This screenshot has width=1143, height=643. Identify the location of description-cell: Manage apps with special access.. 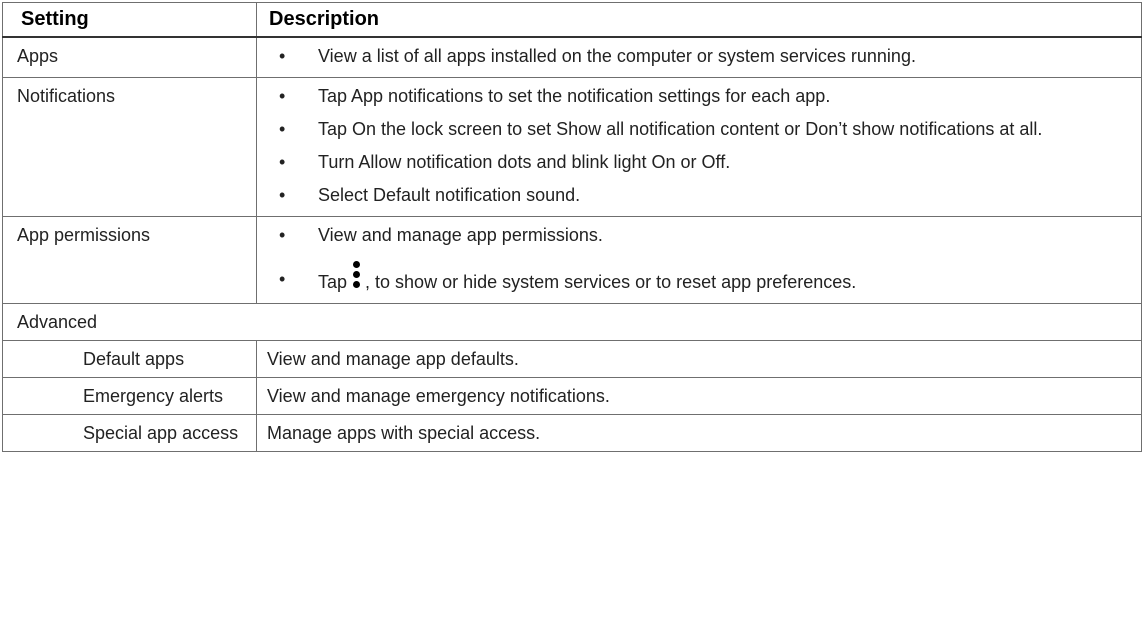
(699, 432).